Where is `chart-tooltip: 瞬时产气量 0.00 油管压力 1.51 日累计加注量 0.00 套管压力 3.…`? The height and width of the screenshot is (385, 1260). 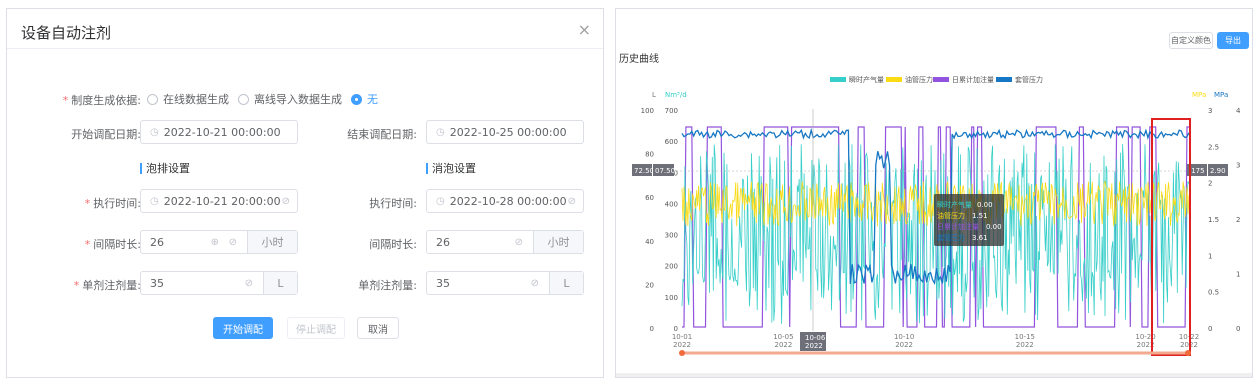
chart-tooltip: 瞬时产气量 0.00 油管压力 1.51 日累计加注量 0.00 套管压力 3.… is located at coordinates (969, 220).